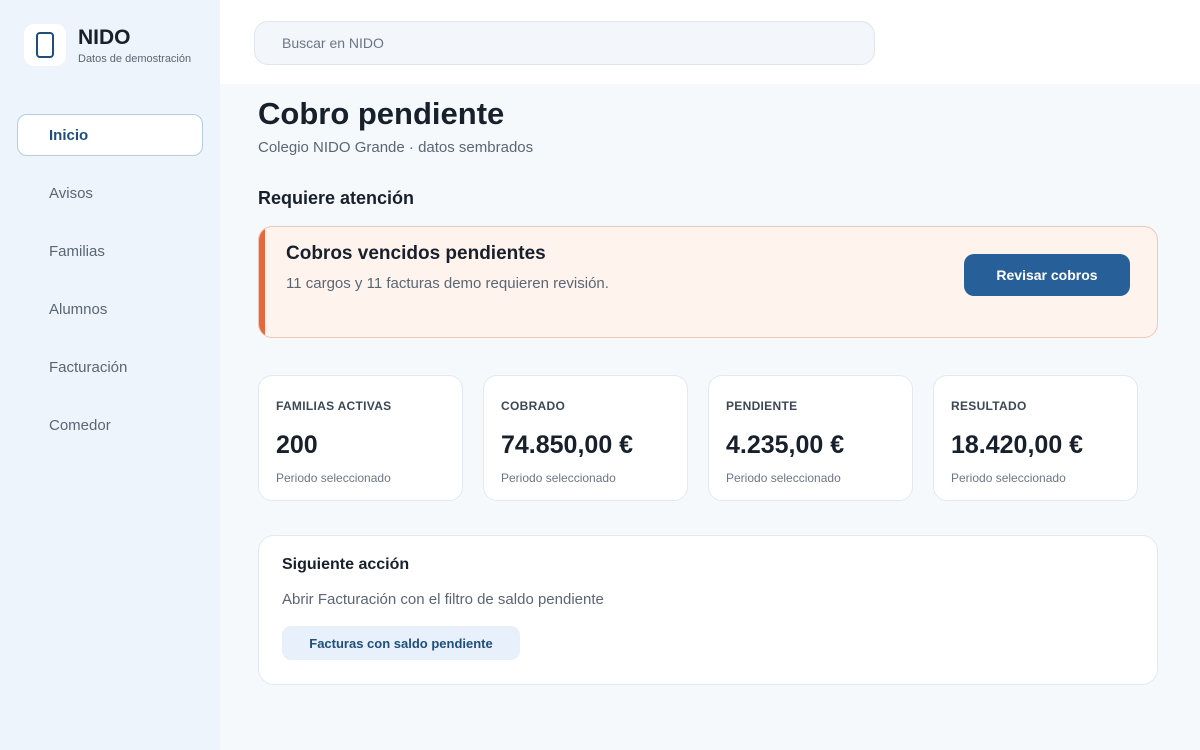 The width and height of the screenshot is (1200, 750). I want to click on brand-logo, so click(45, 45).